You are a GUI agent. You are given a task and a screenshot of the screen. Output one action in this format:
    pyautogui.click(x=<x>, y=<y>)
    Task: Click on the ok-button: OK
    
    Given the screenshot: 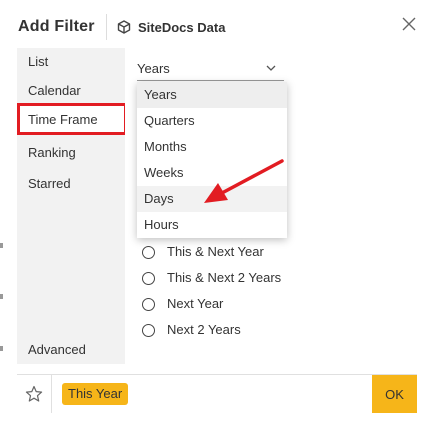 What is the action you would take?
    pyautogui.click(x=394, y=394)
    